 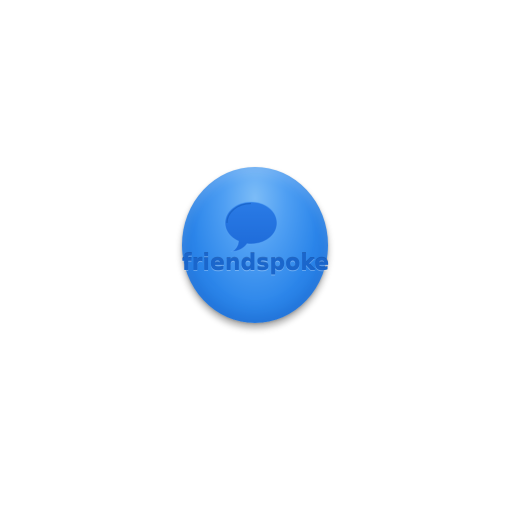 What do you see at coordinates (256, 263) in the screenshot?
I see `brand-wordmark: friendspoke` at bounding box center [256, 263].